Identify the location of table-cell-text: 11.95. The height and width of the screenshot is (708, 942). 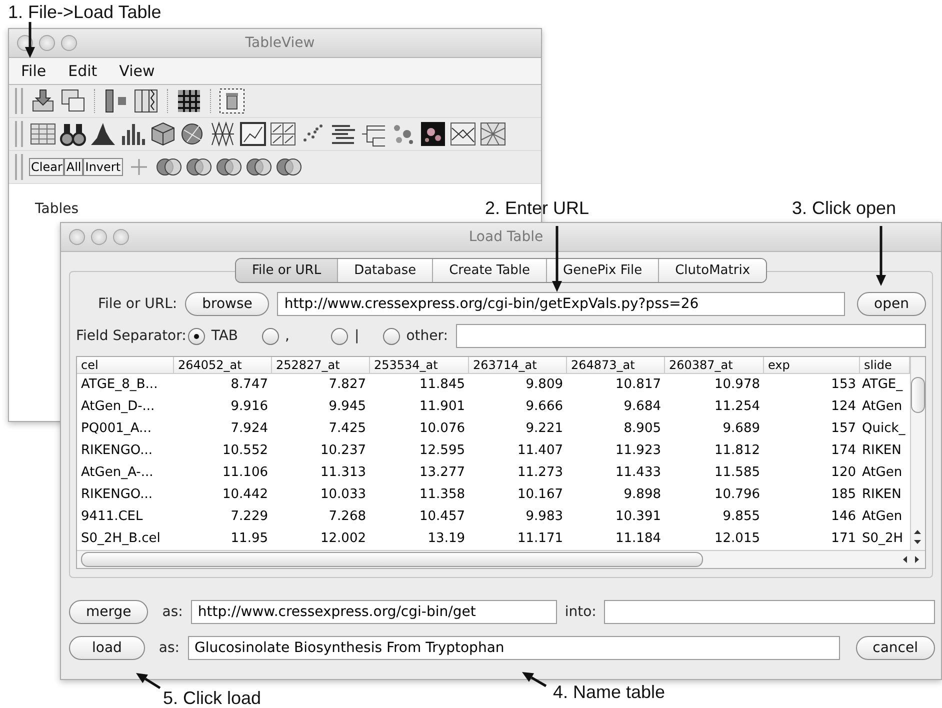
(249, 539).